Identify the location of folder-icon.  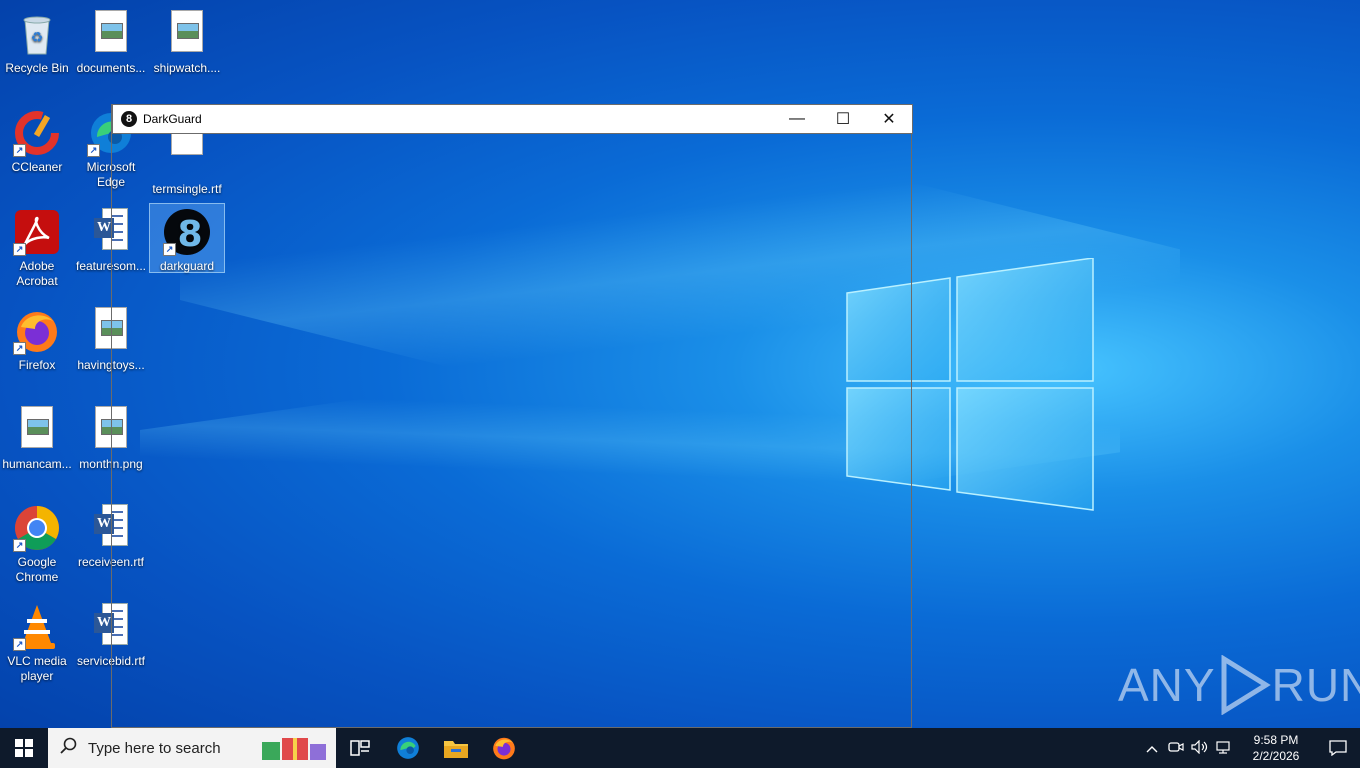
(456, 749).